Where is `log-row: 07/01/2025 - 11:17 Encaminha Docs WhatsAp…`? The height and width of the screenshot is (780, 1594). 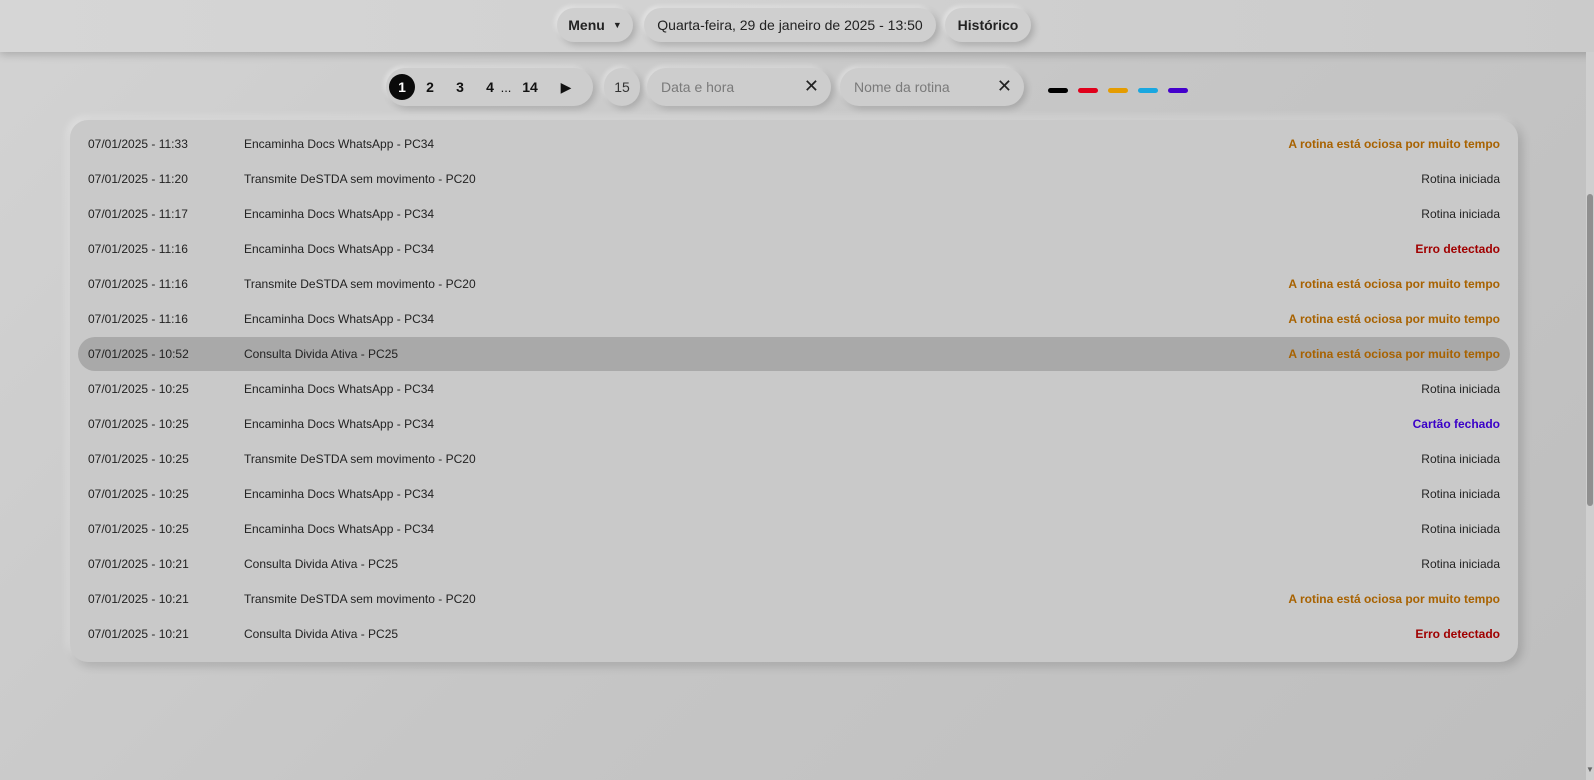 log-row: 07/01/2025 - 11:17 Encaminha Docs WhatsAp… is located at coordinates (794, 214).